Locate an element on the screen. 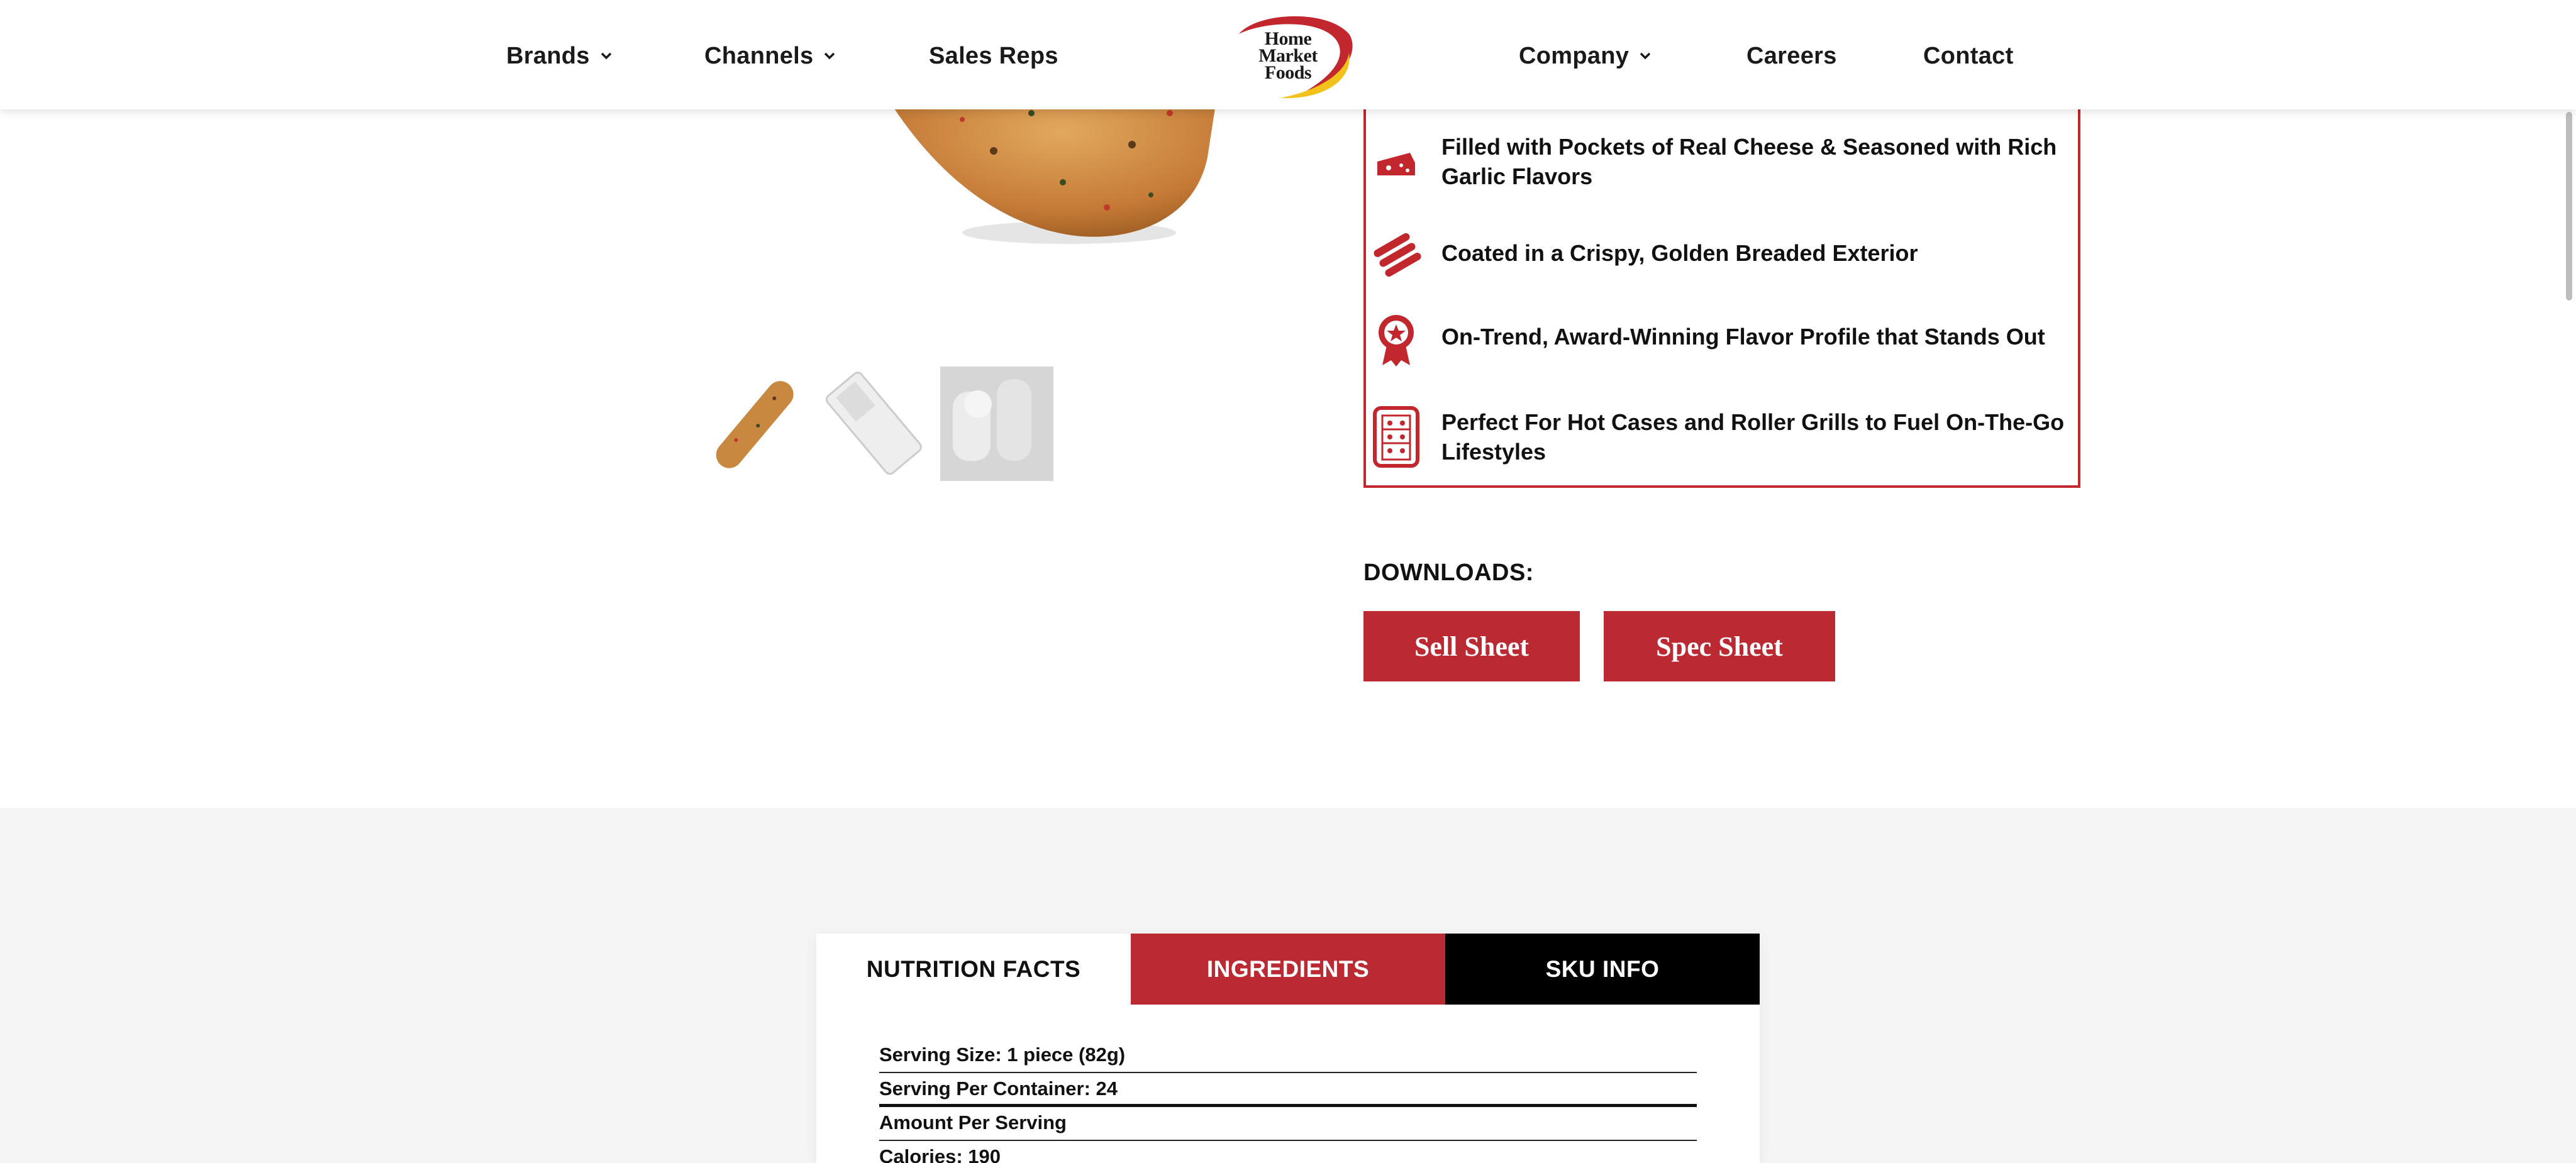 Image resolution: width=2576 pixels, height=1163 pixels. award-ribbon-icon is located at coordinates (1396, 341).